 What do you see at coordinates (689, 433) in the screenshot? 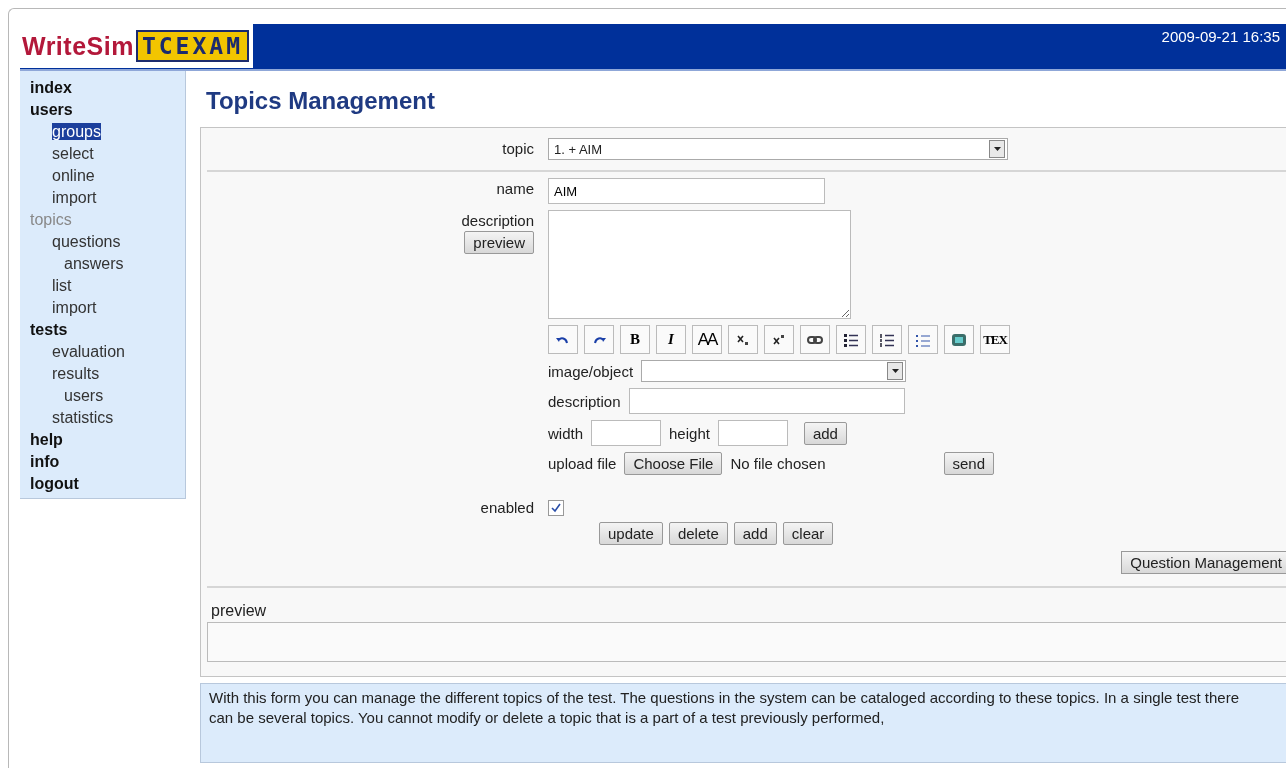
I see `field-label: height` at bounding box center [689, 433].